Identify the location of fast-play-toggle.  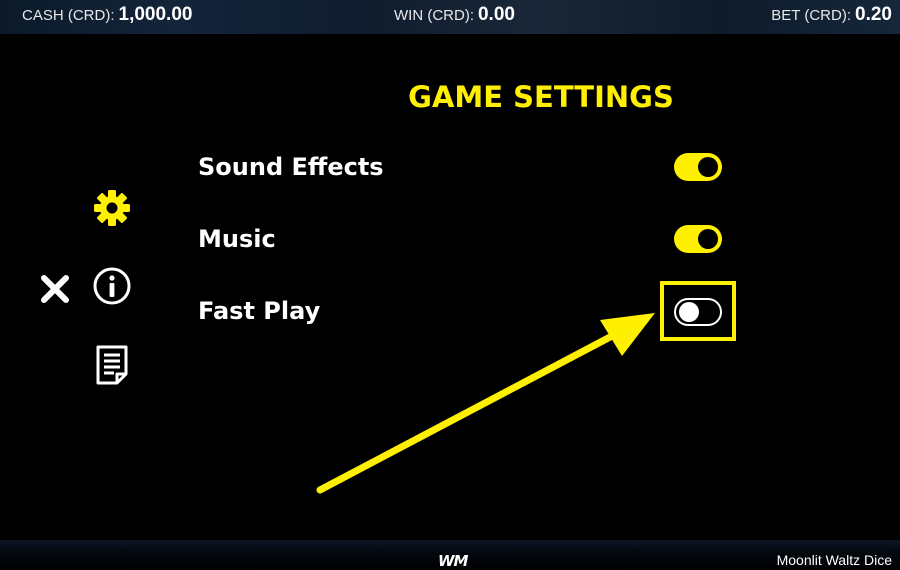
(698, 312).